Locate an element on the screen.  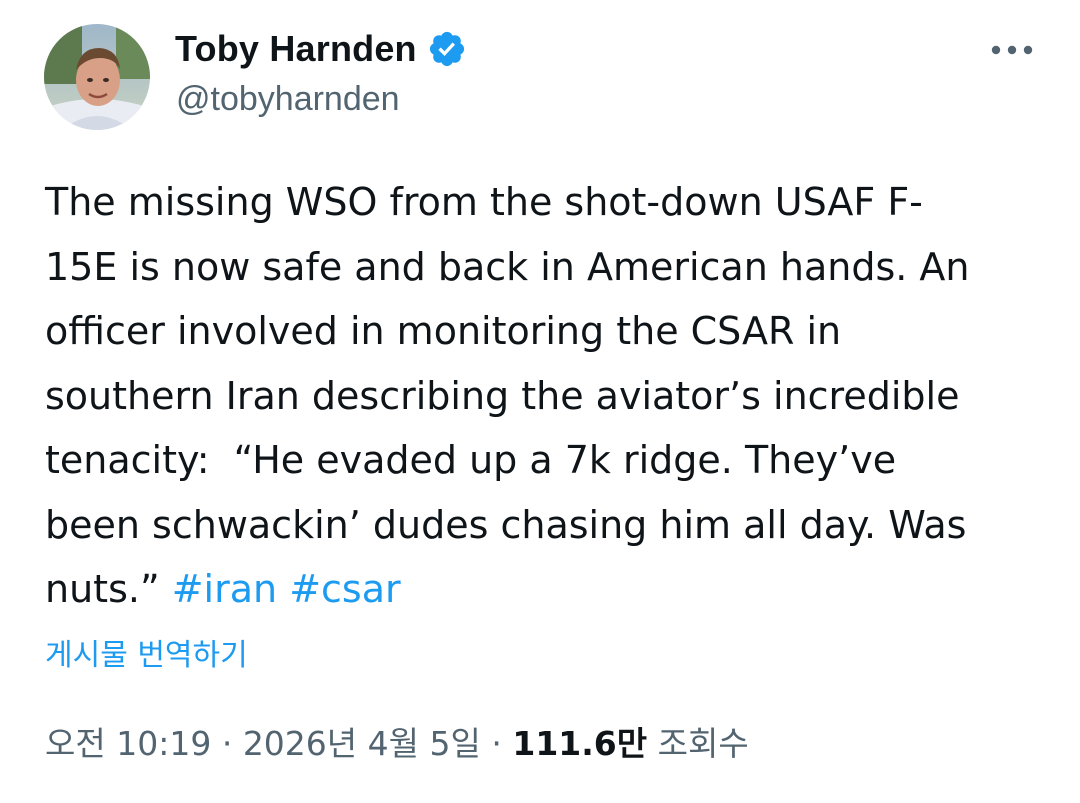
hashtag-link: #csar is located at coordinates (344, 589).